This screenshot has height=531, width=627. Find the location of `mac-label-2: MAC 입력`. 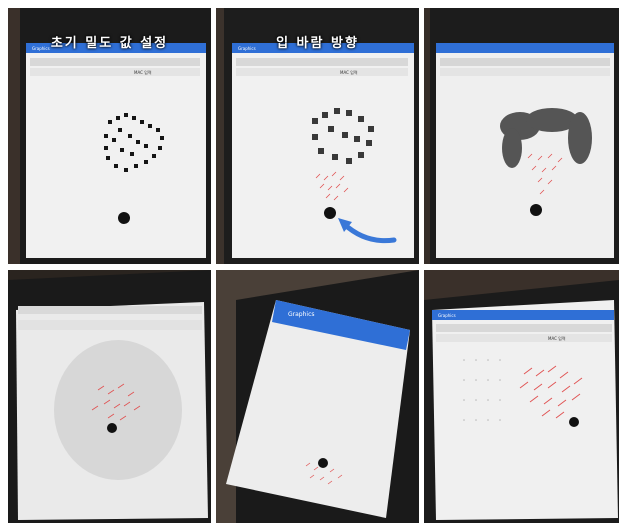

mac-label-2: MAC 입력 is located at coordinates (349, 72).